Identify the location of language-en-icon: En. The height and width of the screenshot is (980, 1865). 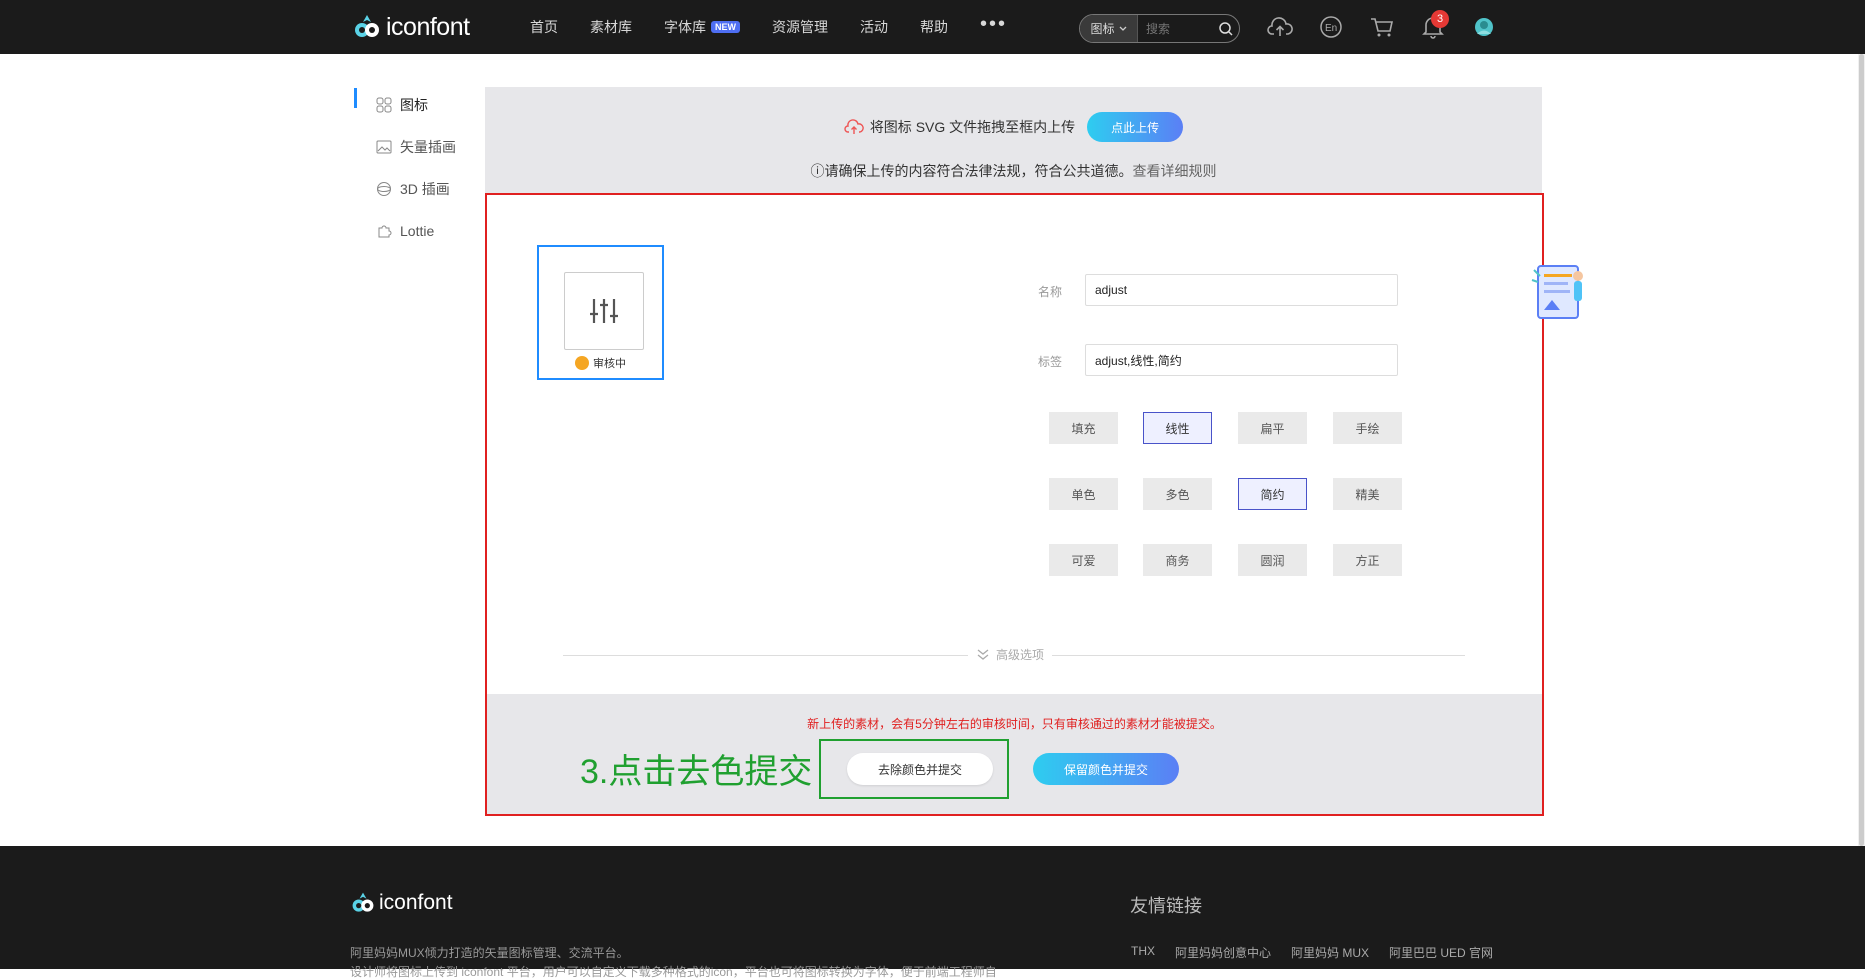
(1331, 27).